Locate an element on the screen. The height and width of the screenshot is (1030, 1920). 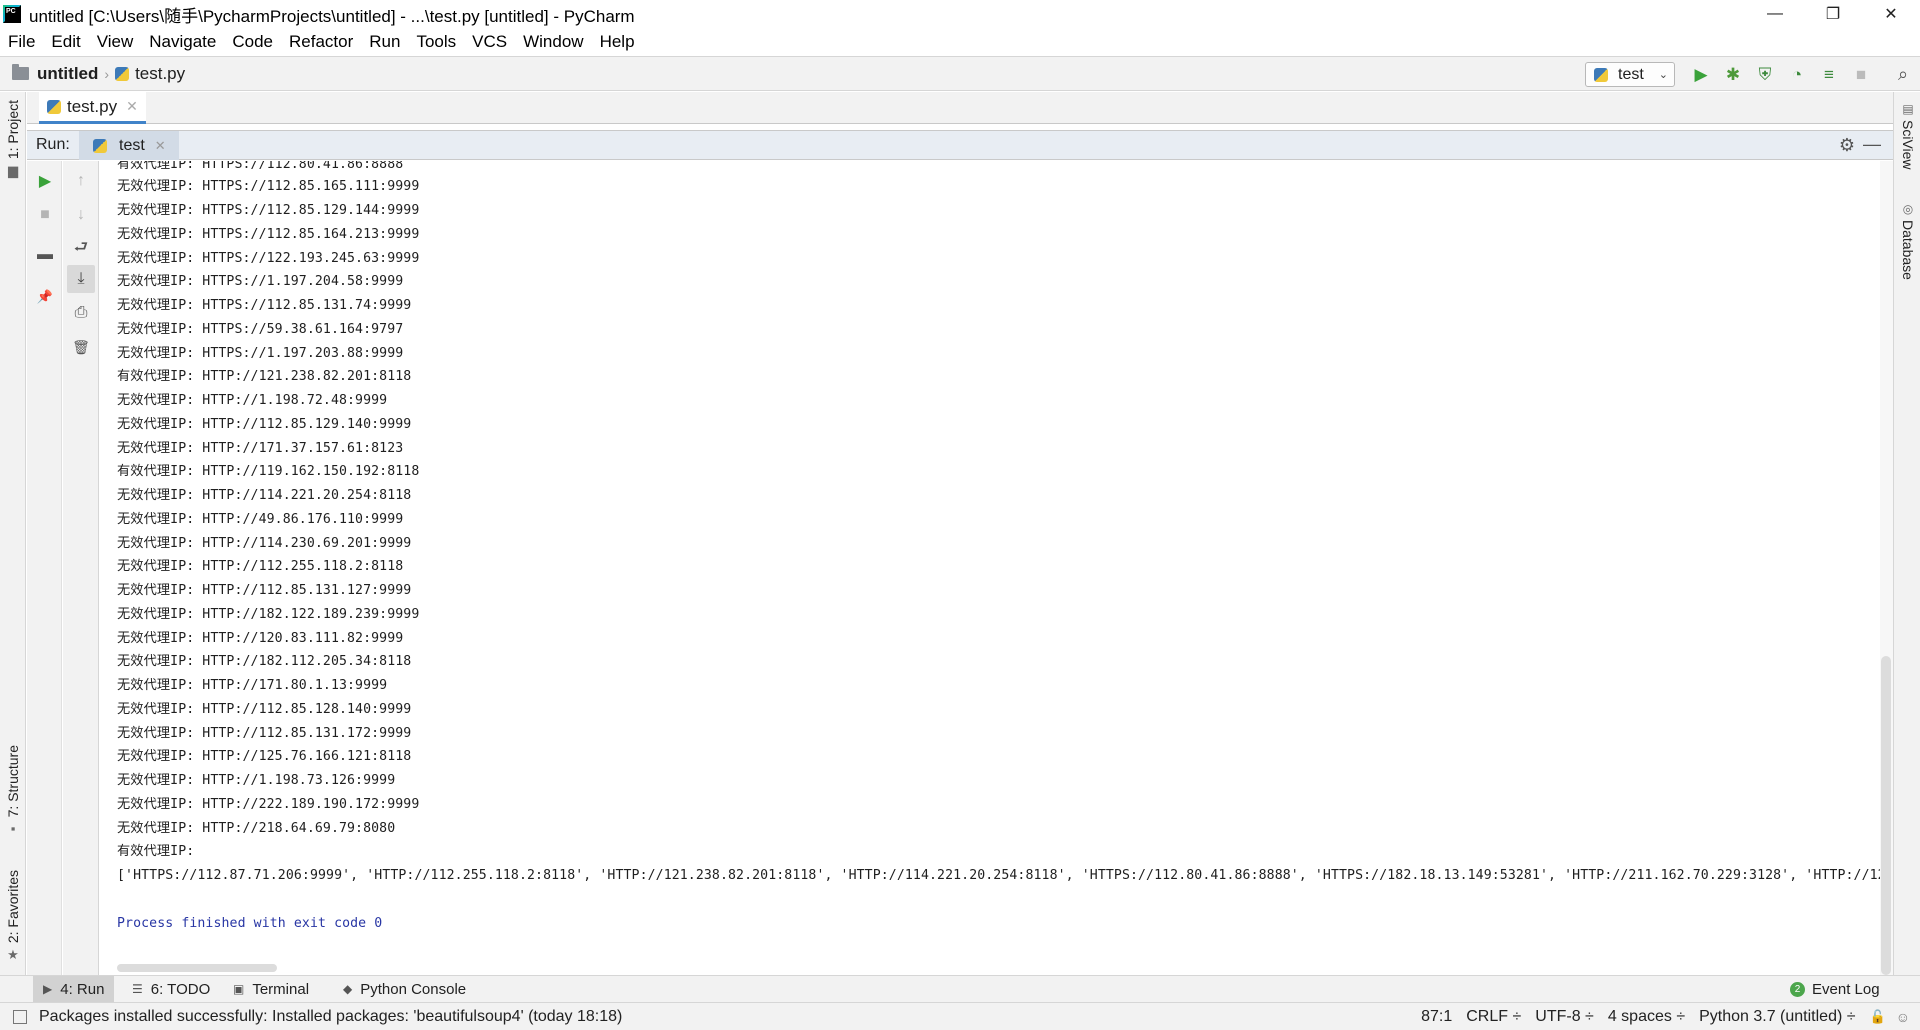
console-line: 无效代理IP: HTTPS://122.193.245.63:9999 is located at coordinates (268, 258).